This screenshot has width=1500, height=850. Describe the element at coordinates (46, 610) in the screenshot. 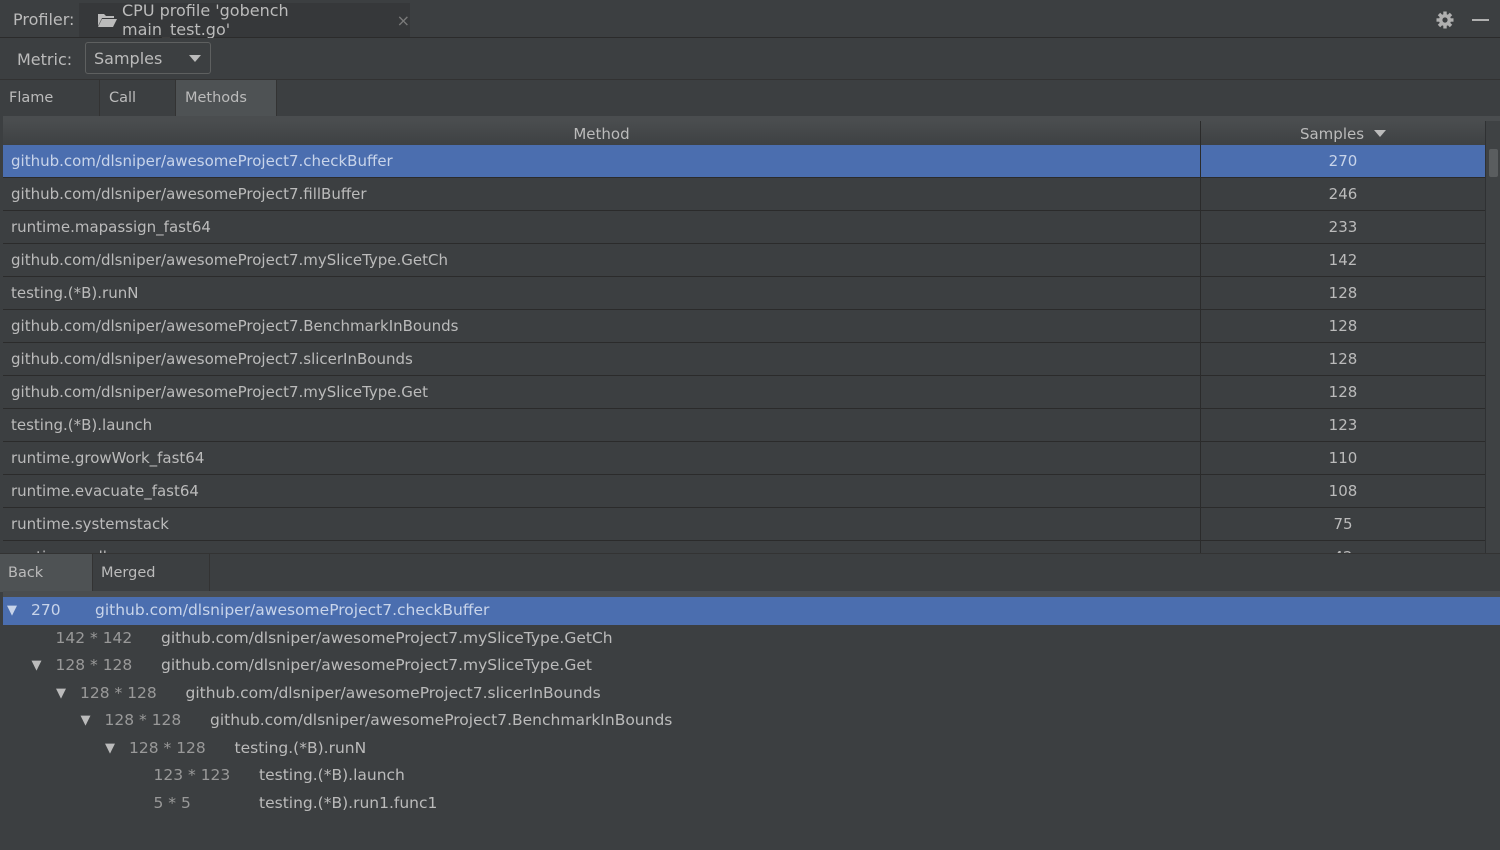

I see `sample-count: 270` at that location.